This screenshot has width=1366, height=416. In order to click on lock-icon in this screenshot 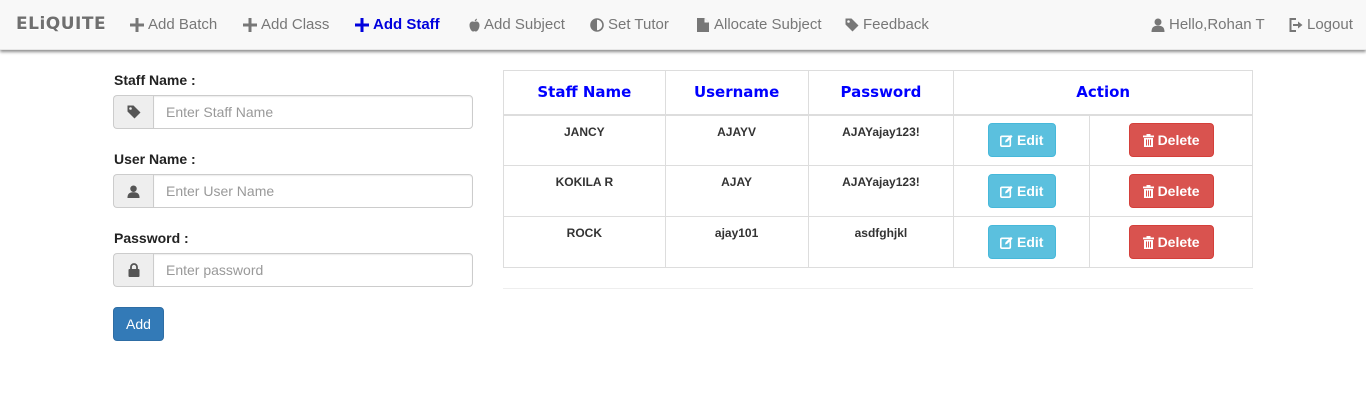, I will do `click(133, 270)`.